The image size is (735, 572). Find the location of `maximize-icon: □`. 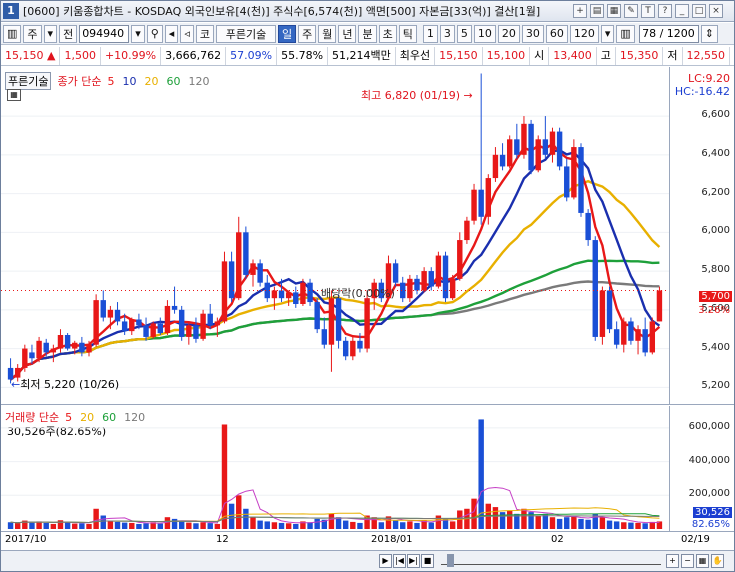

maximize-icon: □ is located at coordinates (699, 11).